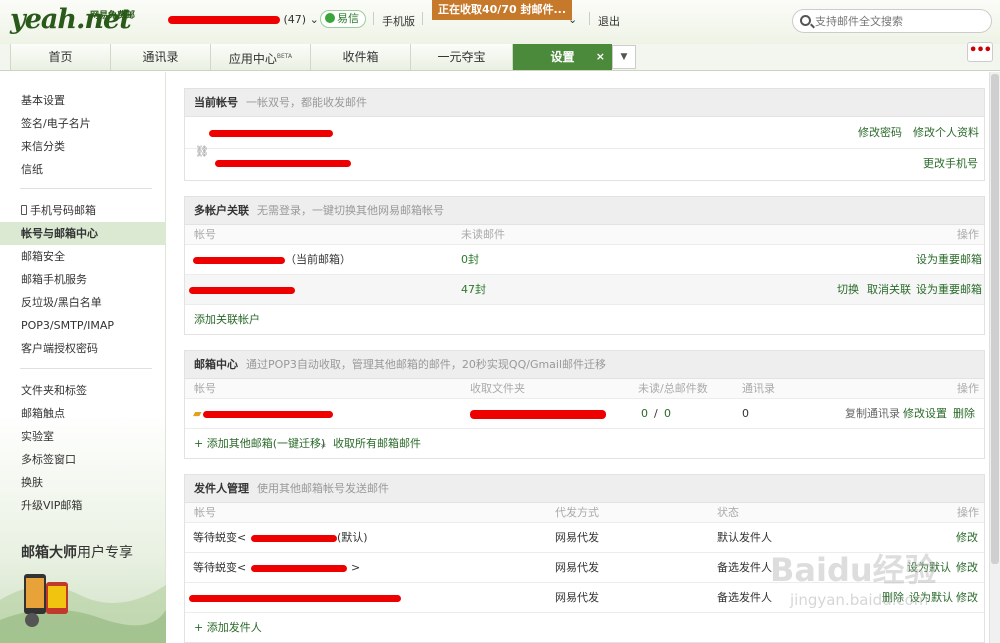 The image size is (1000, 643). What do you see at coordinates (980, 52) in the screenshot?
I see `more-menu-button: •••` at bounding box center [980, 52].